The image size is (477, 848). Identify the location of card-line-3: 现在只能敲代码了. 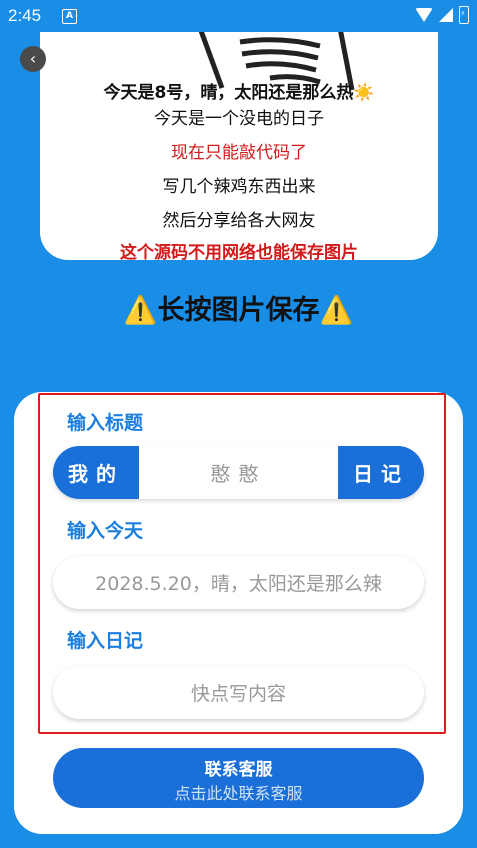
(239, 153).